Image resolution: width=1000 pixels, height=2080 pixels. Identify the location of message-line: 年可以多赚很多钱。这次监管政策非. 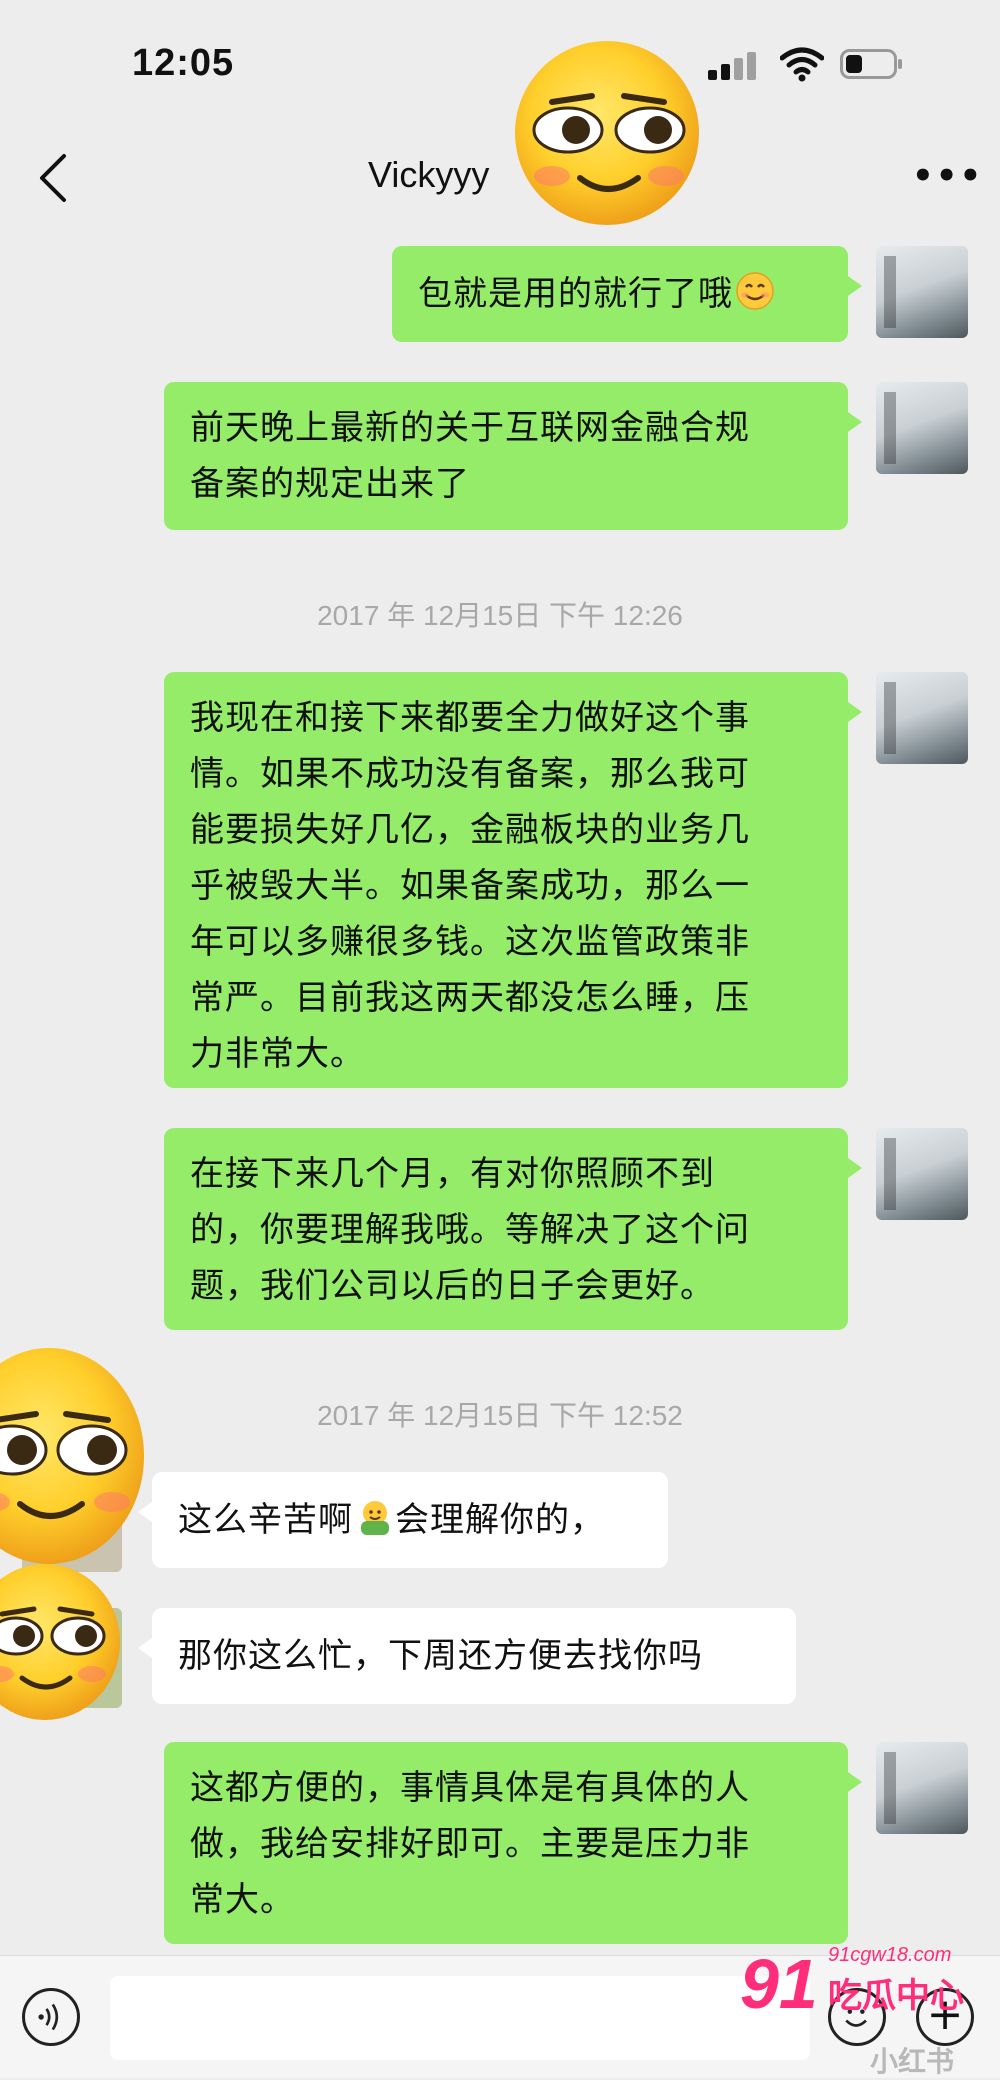
(470, 942).